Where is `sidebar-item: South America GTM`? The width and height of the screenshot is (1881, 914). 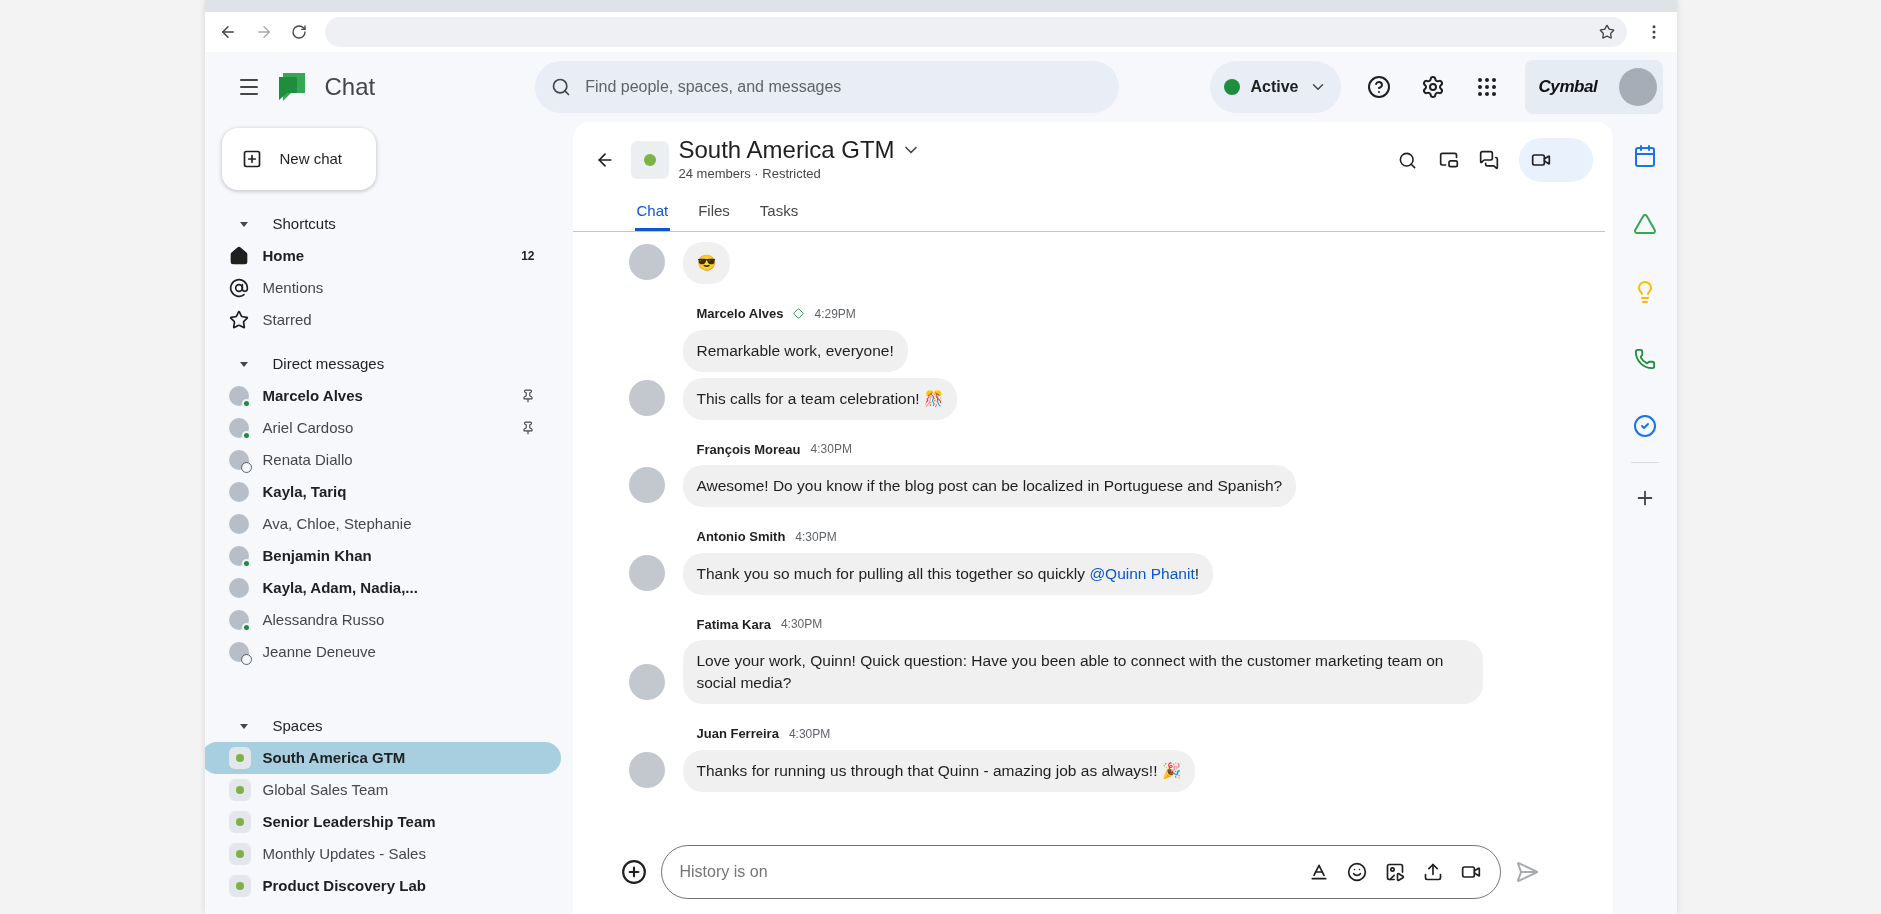 sidebar-item: South America GTM is located at coordinates (382, 758).